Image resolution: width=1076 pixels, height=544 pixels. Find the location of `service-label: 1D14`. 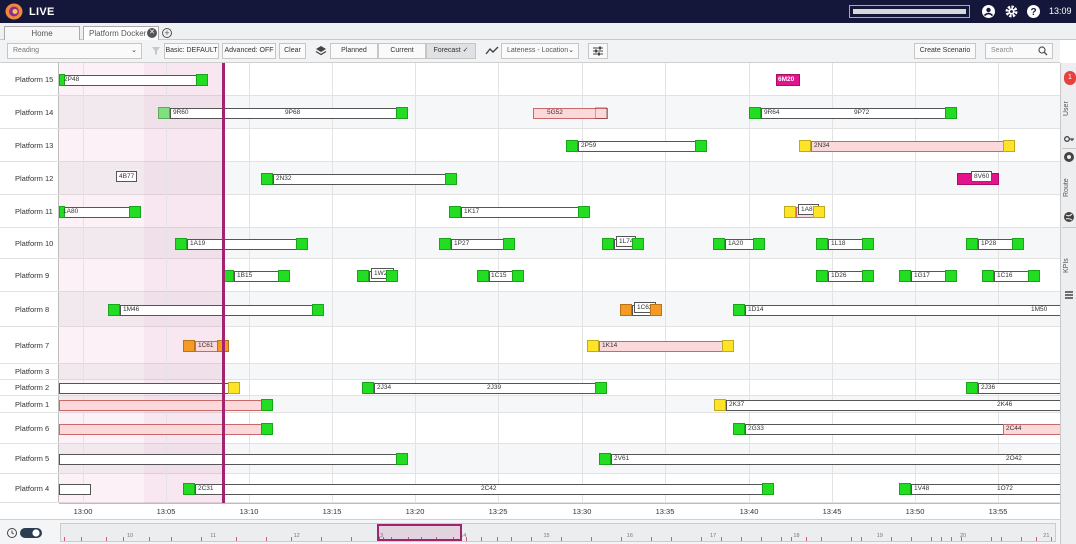

service-label: 1D14 is located at coordinates (756, 309).